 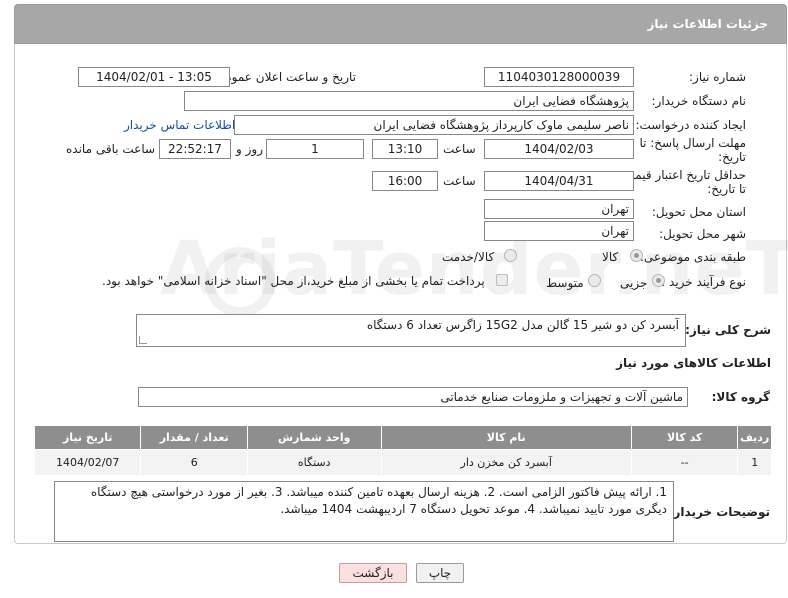 I want to click on back-button: بازگشت, so click(x=373, y=573).